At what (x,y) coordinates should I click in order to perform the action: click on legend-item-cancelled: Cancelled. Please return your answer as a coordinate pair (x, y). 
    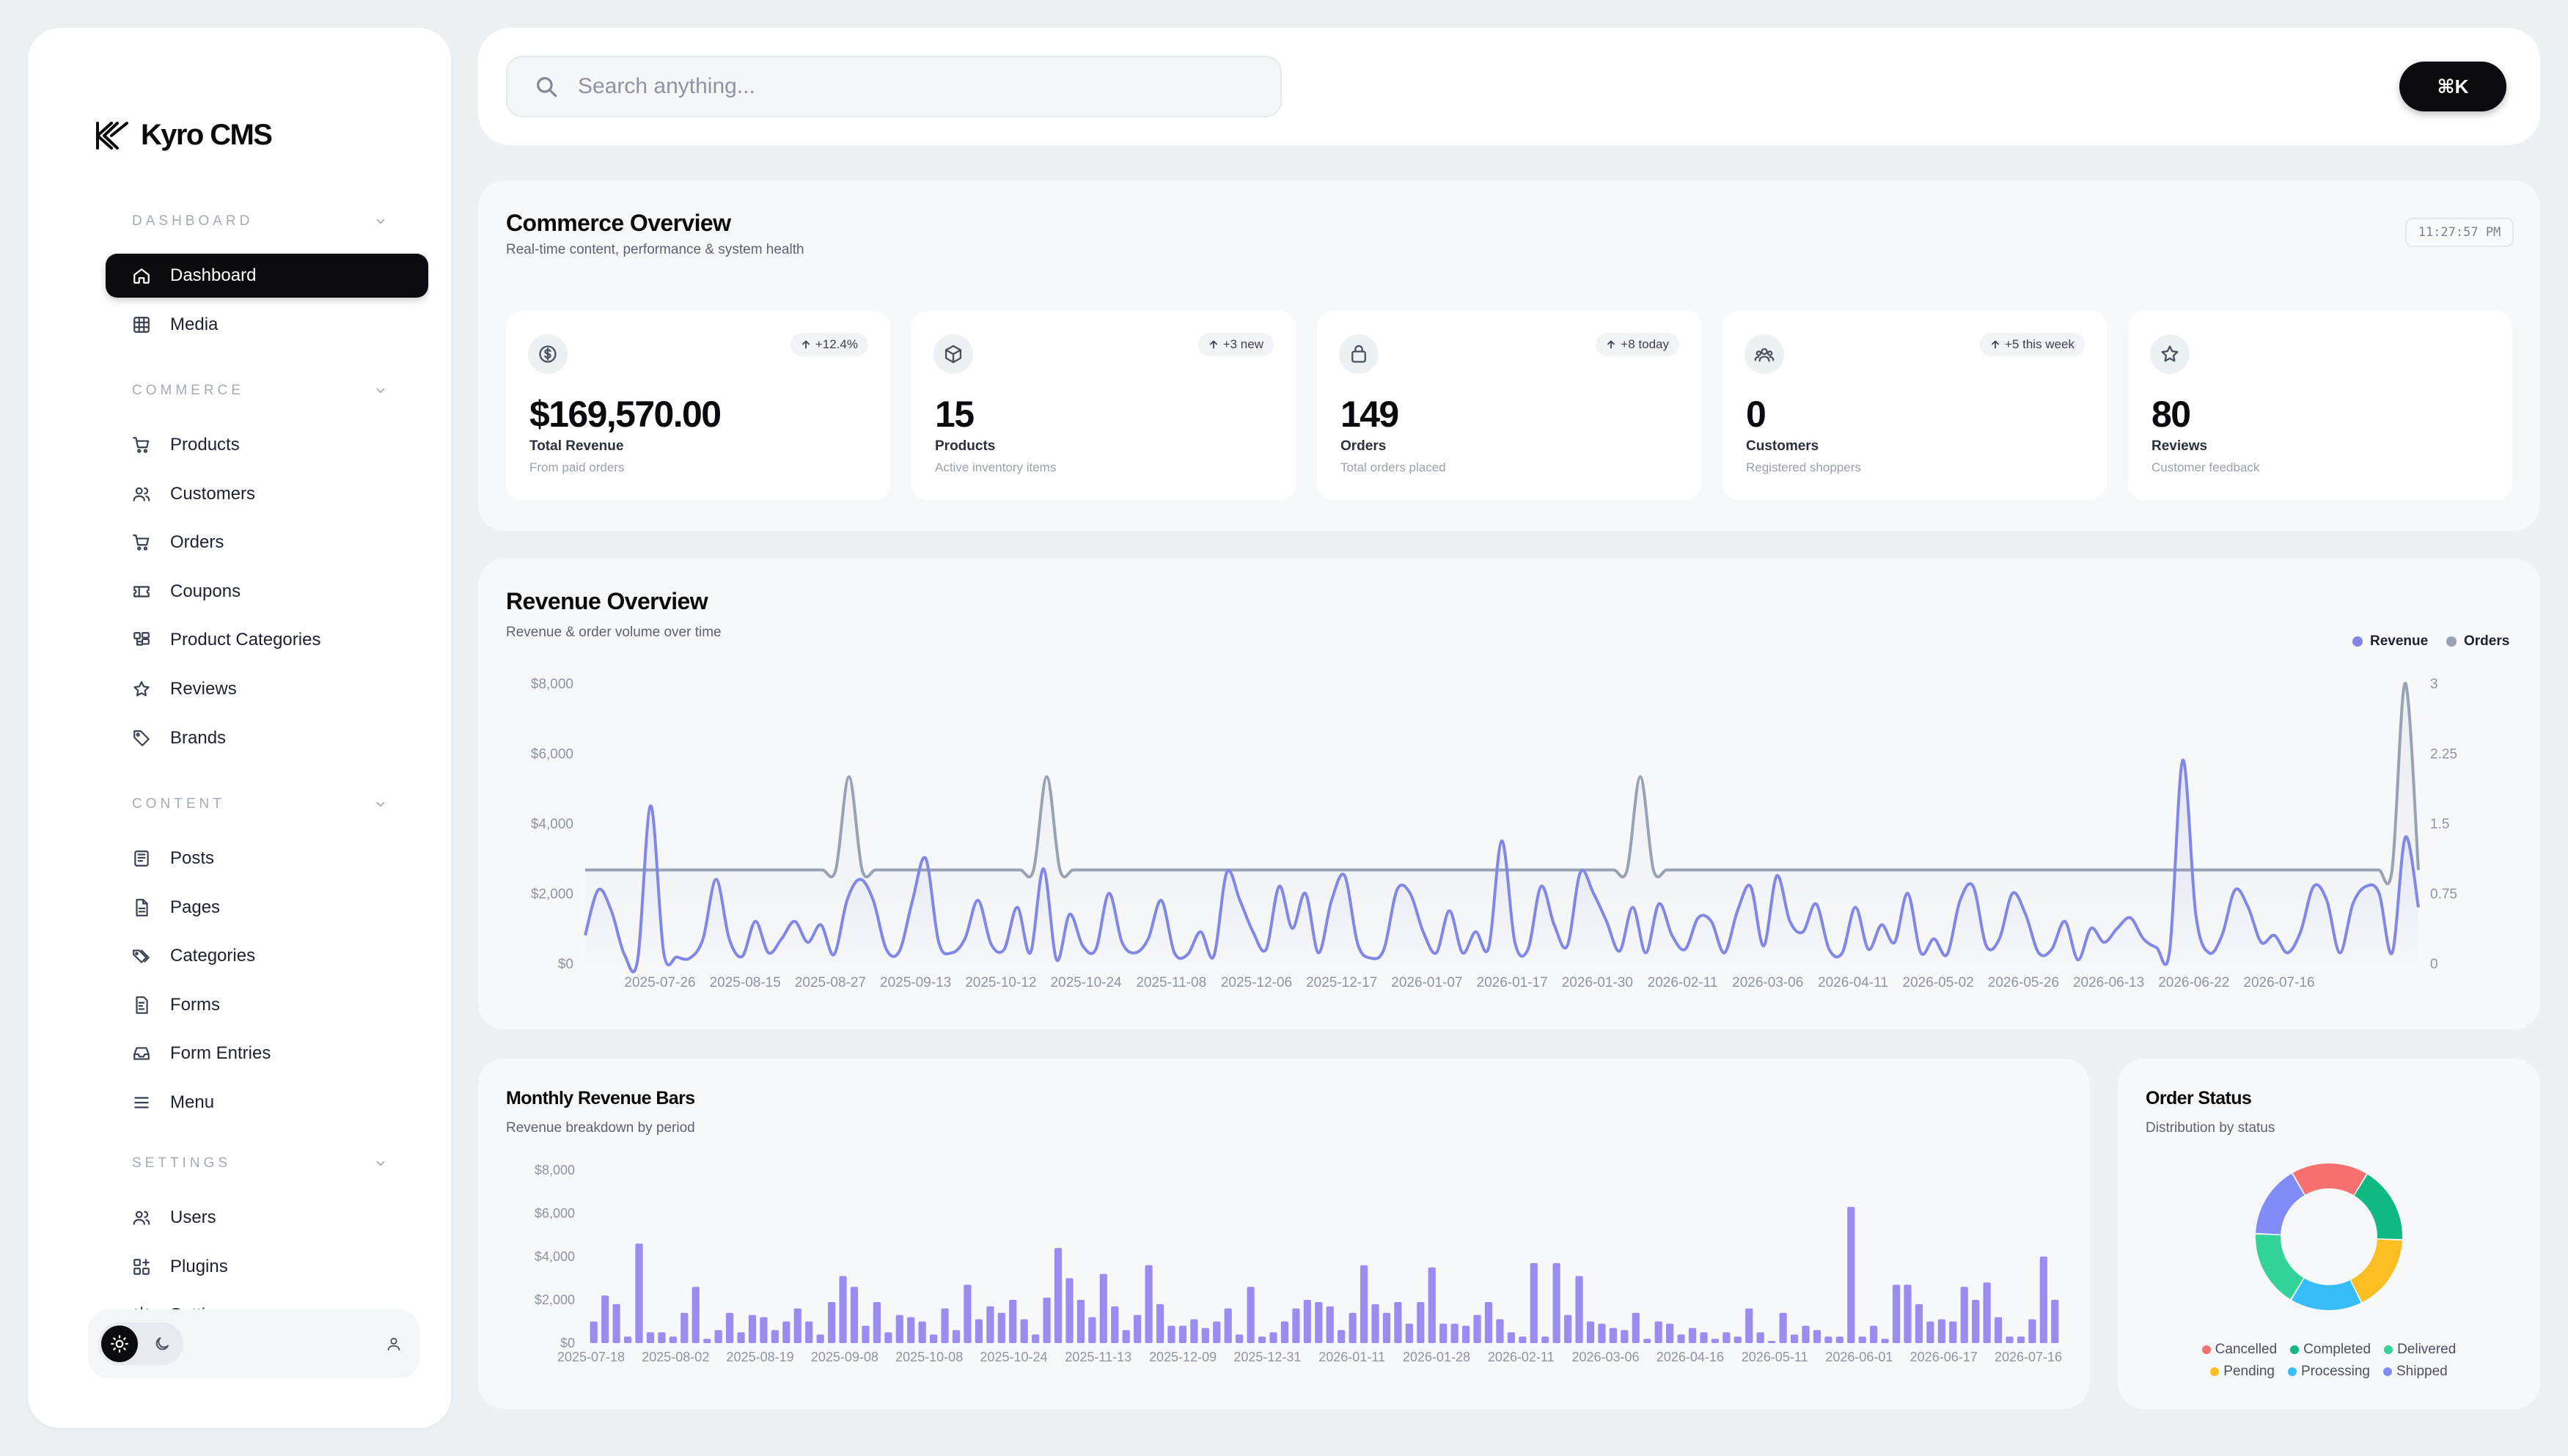
    Looking at the image, I should click on (2239, 1350).